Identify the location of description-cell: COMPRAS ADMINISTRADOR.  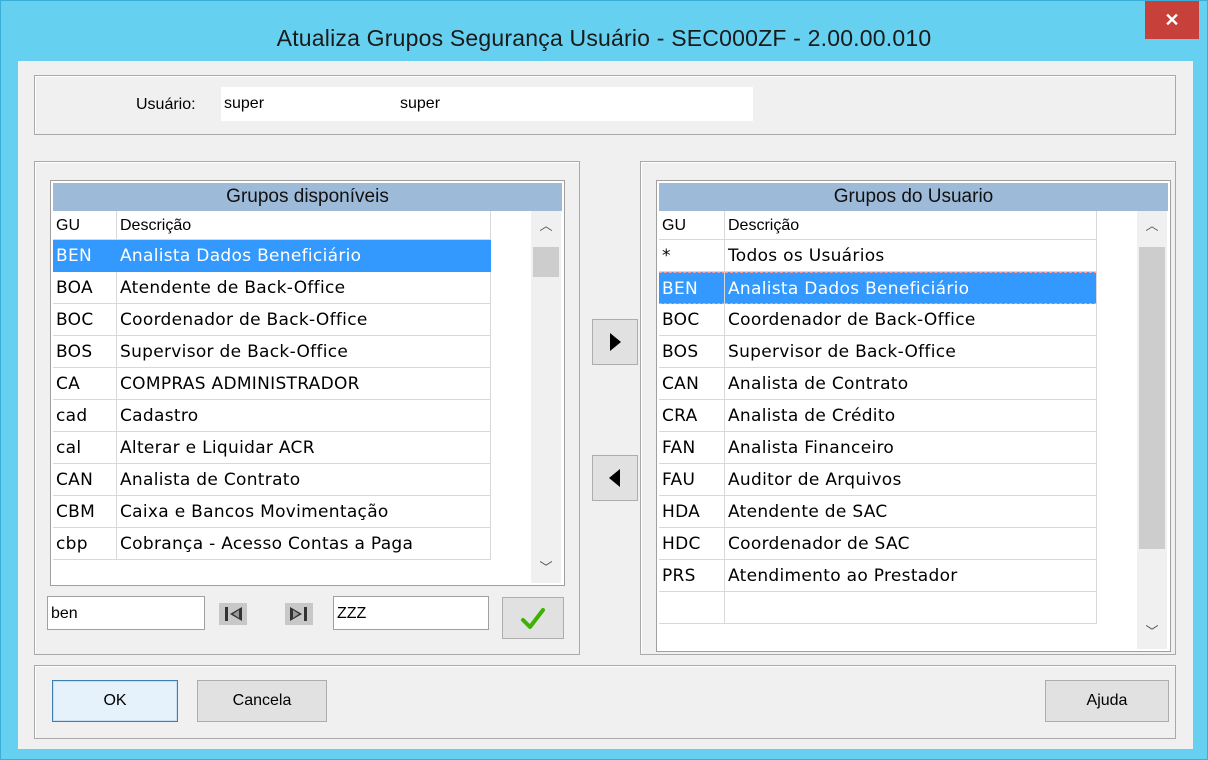
(304, 384).